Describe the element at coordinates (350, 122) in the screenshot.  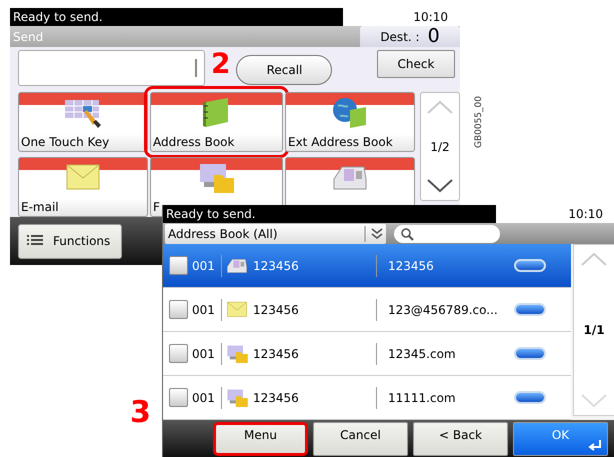
I see `destination-tile: Ext Address Book` at that location.